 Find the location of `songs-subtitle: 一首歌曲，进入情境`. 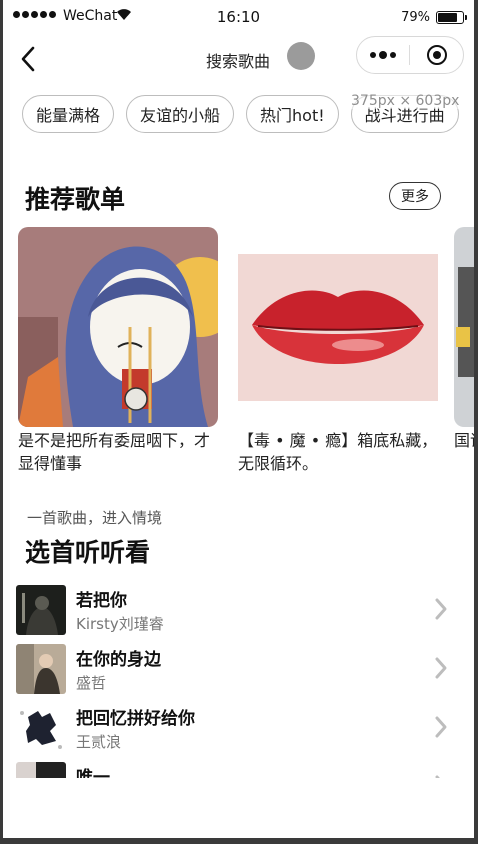

songs-subtitle: 一首歌曲，进入情境 is located at coordinates (95, 518).